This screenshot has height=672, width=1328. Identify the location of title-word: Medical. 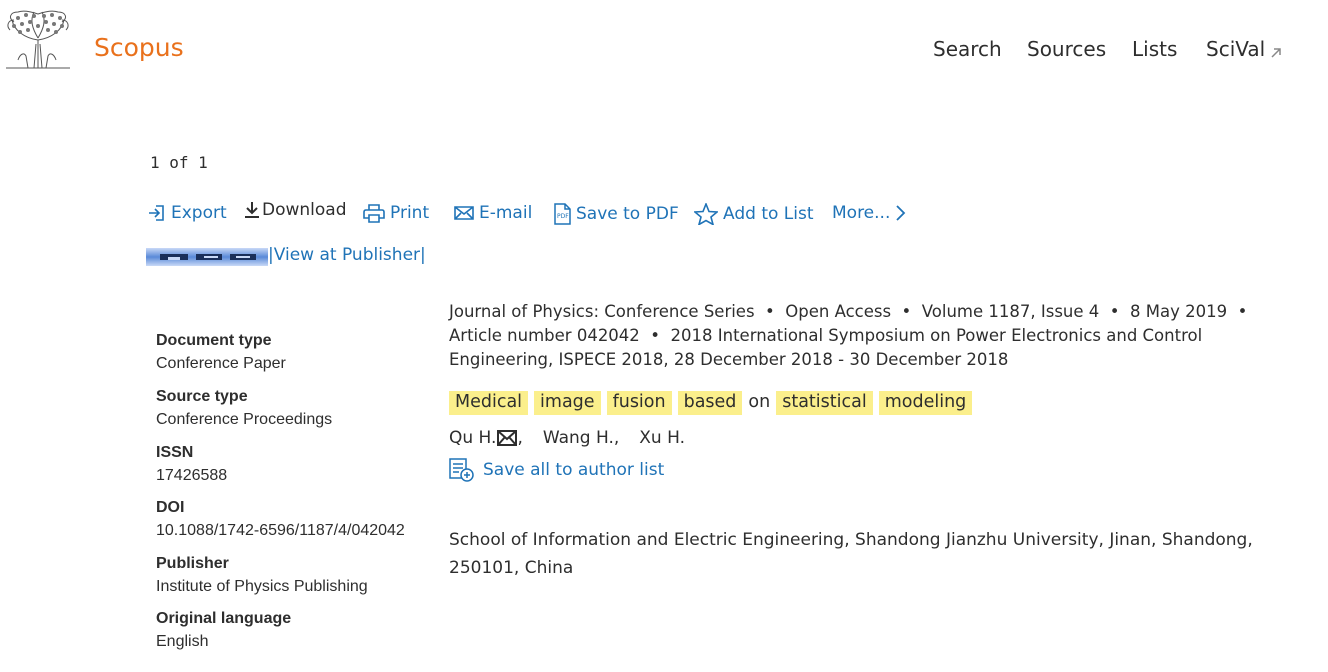
(489, 403).